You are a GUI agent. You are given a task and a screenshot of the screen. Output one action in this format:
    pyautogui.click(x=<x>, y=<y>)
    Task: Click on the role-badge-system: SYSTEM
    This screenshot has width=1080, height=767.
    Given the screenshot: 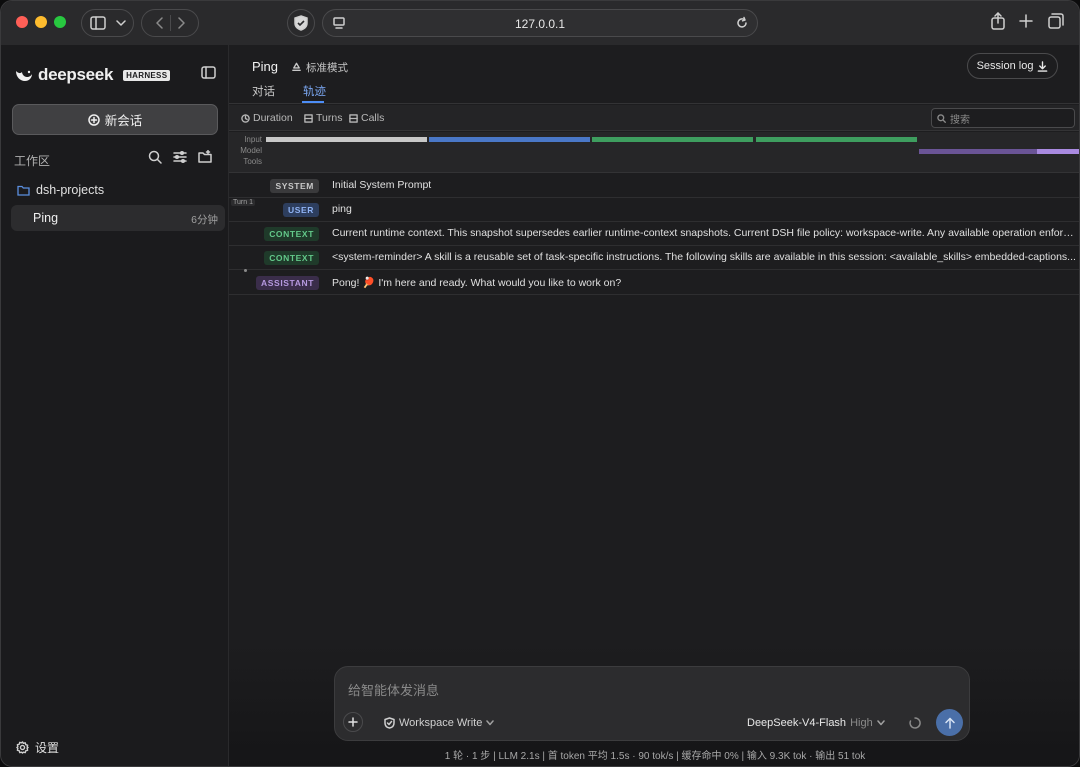 What is the action you would take?
    pyautogui.click(x=294, y=186)
    